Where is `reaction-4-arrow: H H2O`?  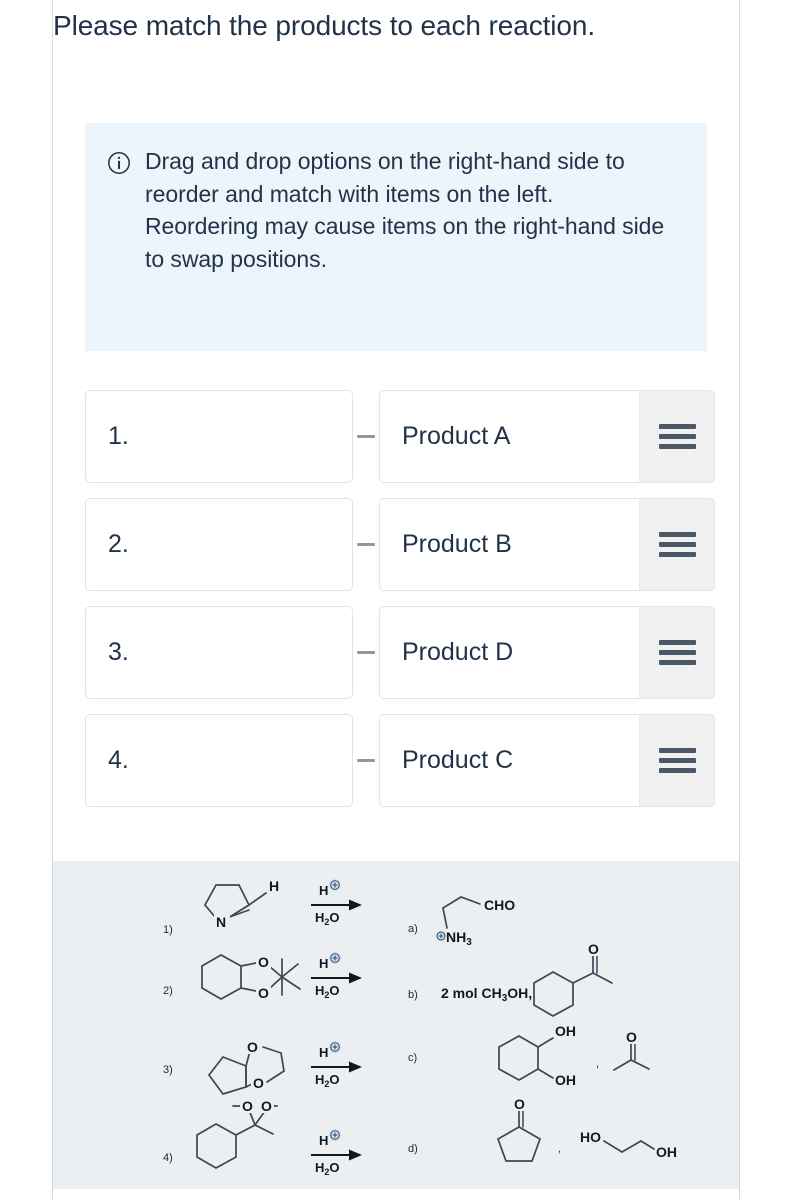 reaction-4-arrow: H H2O is located at coordinates (336, 1152).